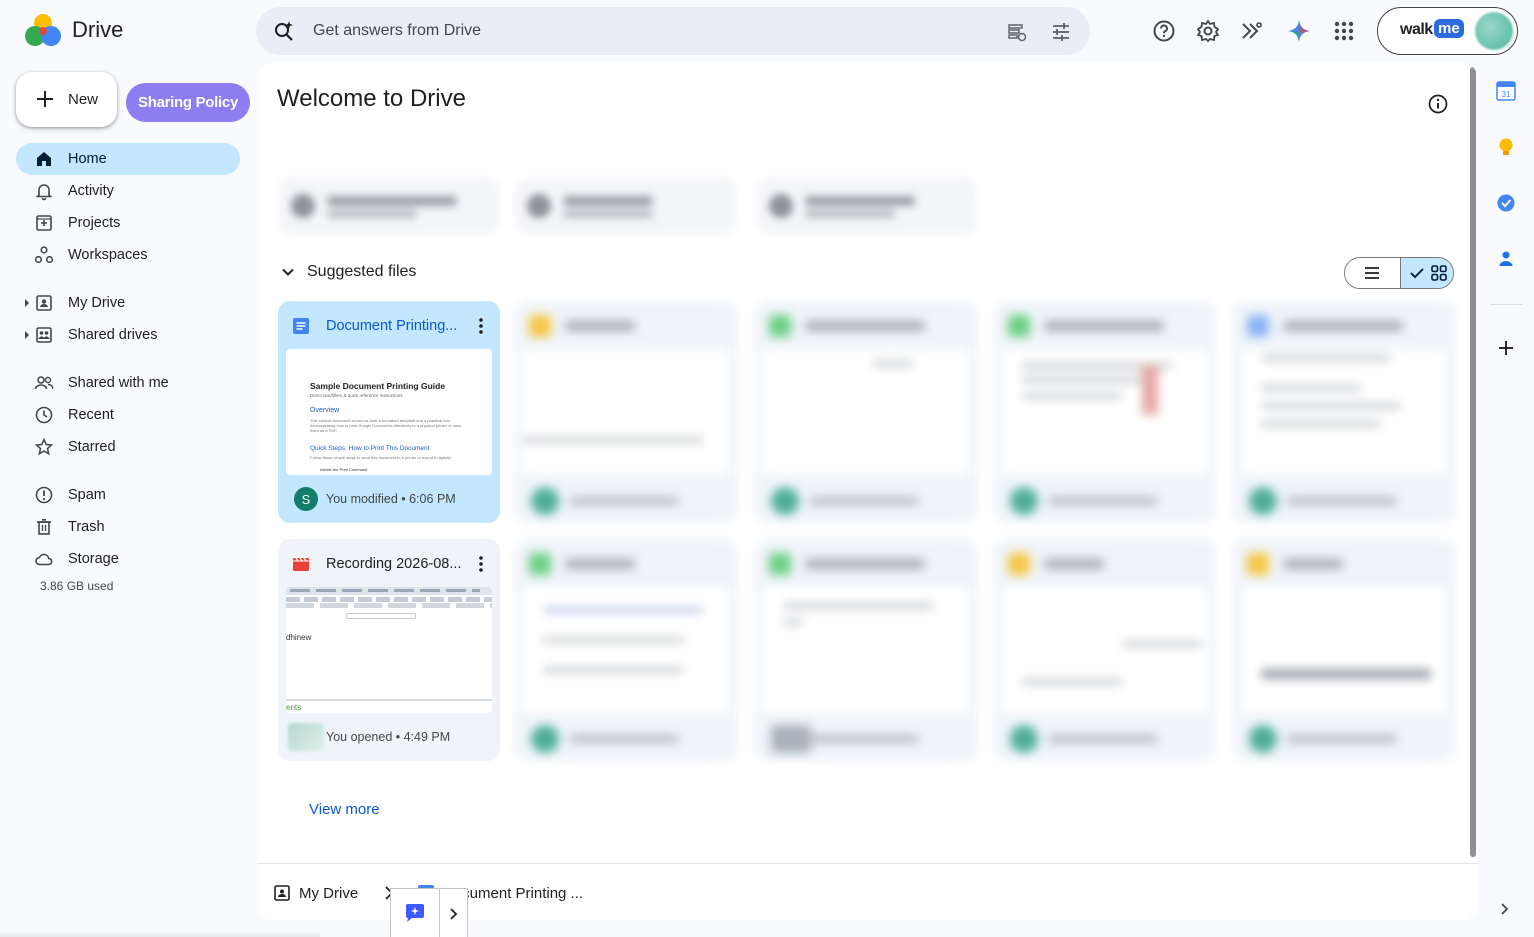 The height and width of the screenshot is (937, 1534). I want to click on sidebar-item-projects: Projects, so click(128, 223).